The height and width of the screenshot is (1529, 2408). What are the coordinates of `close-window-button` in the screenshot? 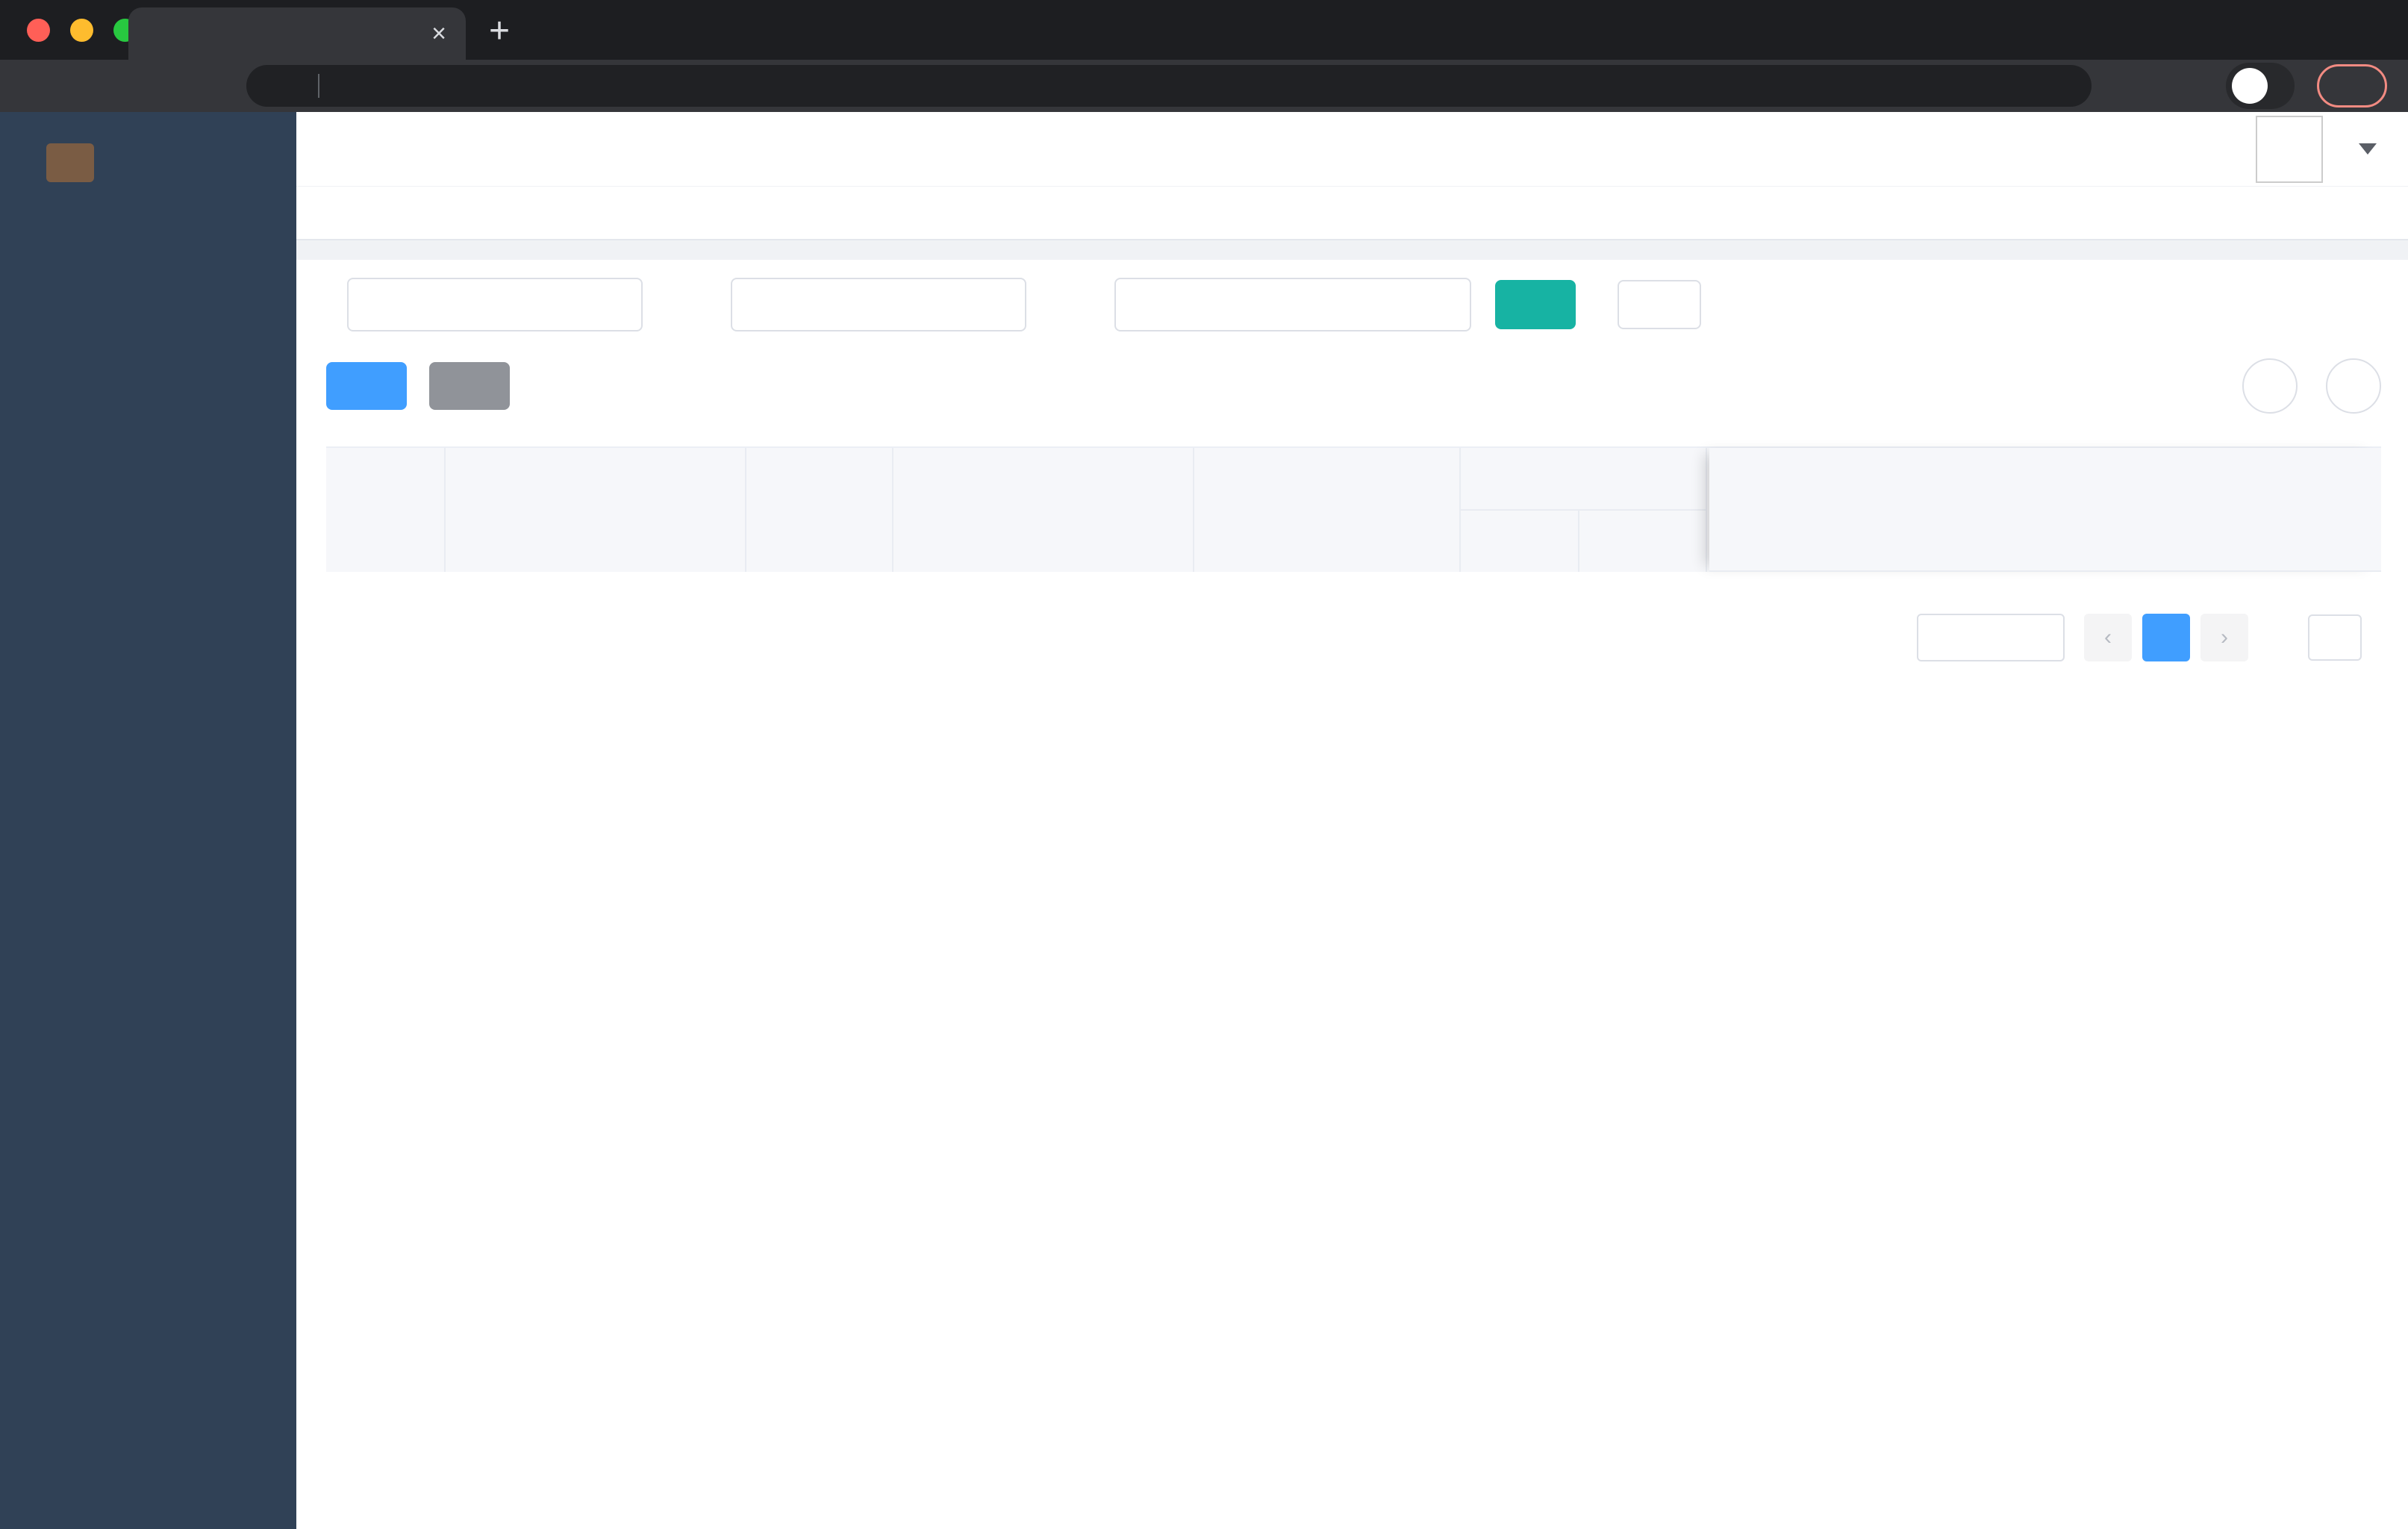 It's located at (38, 30).